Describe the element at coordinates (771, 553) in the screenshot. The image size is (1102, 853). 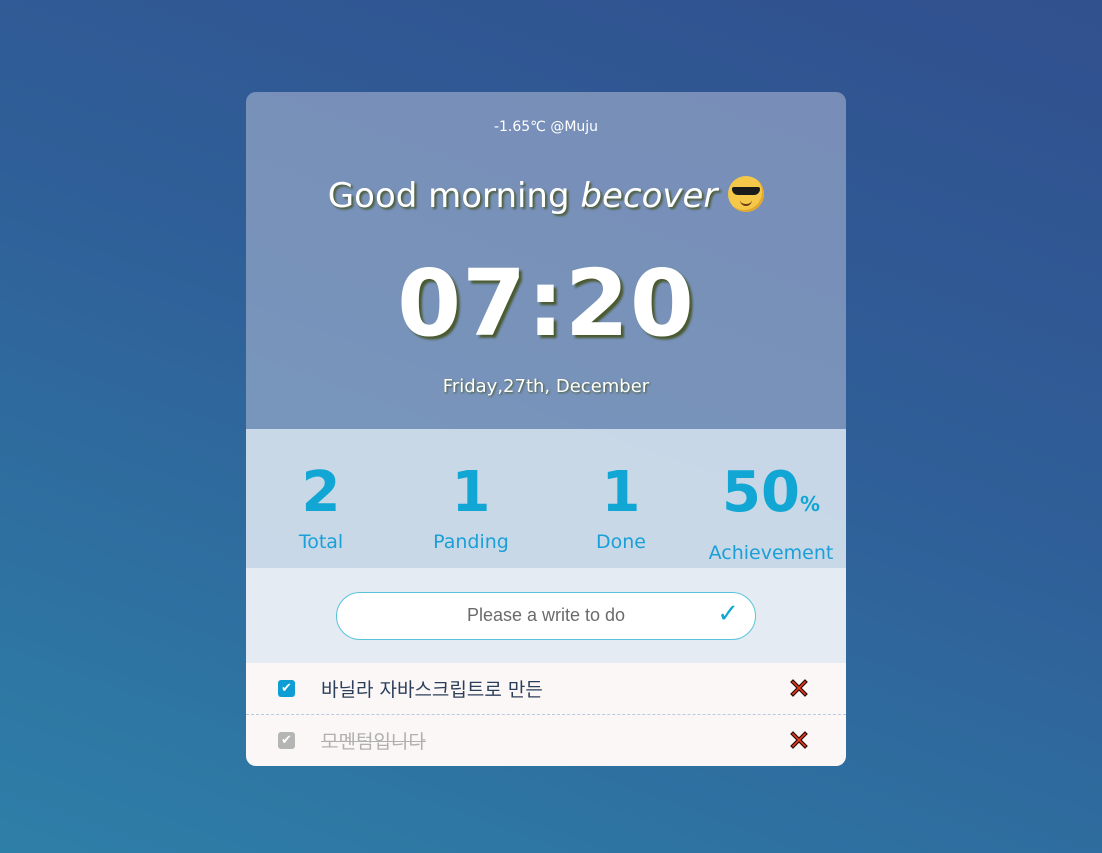
I see `stat-achievement-label: Achievement` at that location.